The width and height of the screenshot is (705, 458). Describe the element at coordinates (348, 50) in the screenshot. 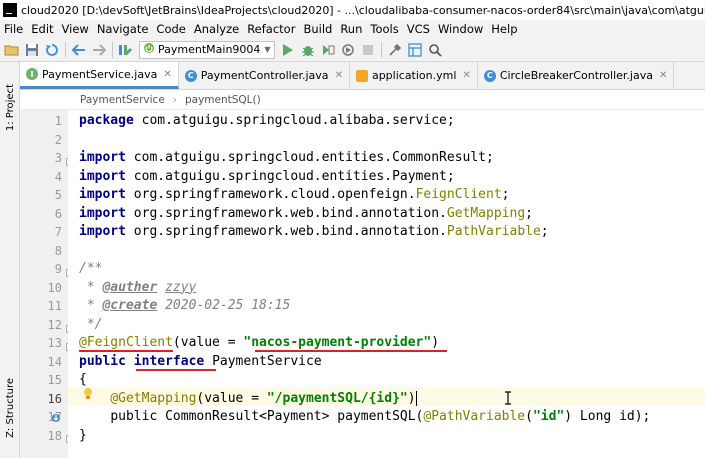

I see `profile-icon` at that location.